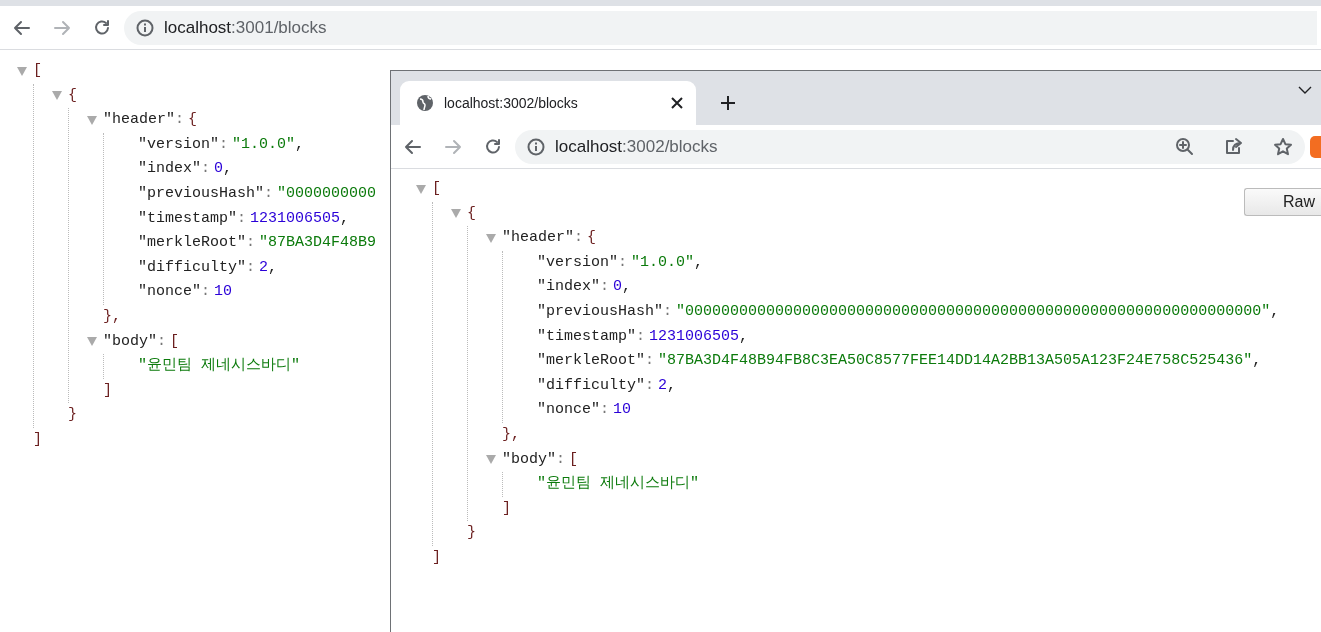 This screenshot has height=632, width=1321. What do you see at coordinates (973, 311) in the screenshot?
I see `json-value: "0000000000000000000000000000000000000000000000000000000000000000"` at bounding box center [973, 311].